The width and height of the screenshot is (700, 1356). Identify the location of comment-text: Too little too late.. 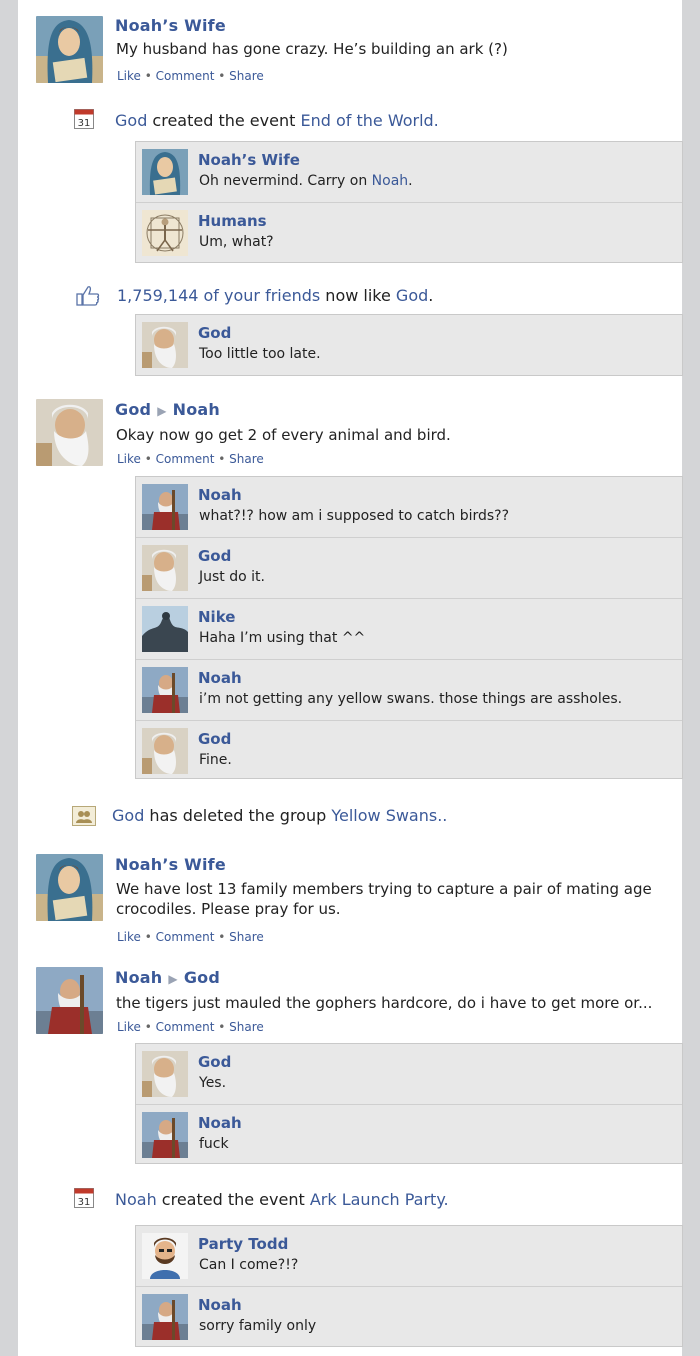
(260, 354).